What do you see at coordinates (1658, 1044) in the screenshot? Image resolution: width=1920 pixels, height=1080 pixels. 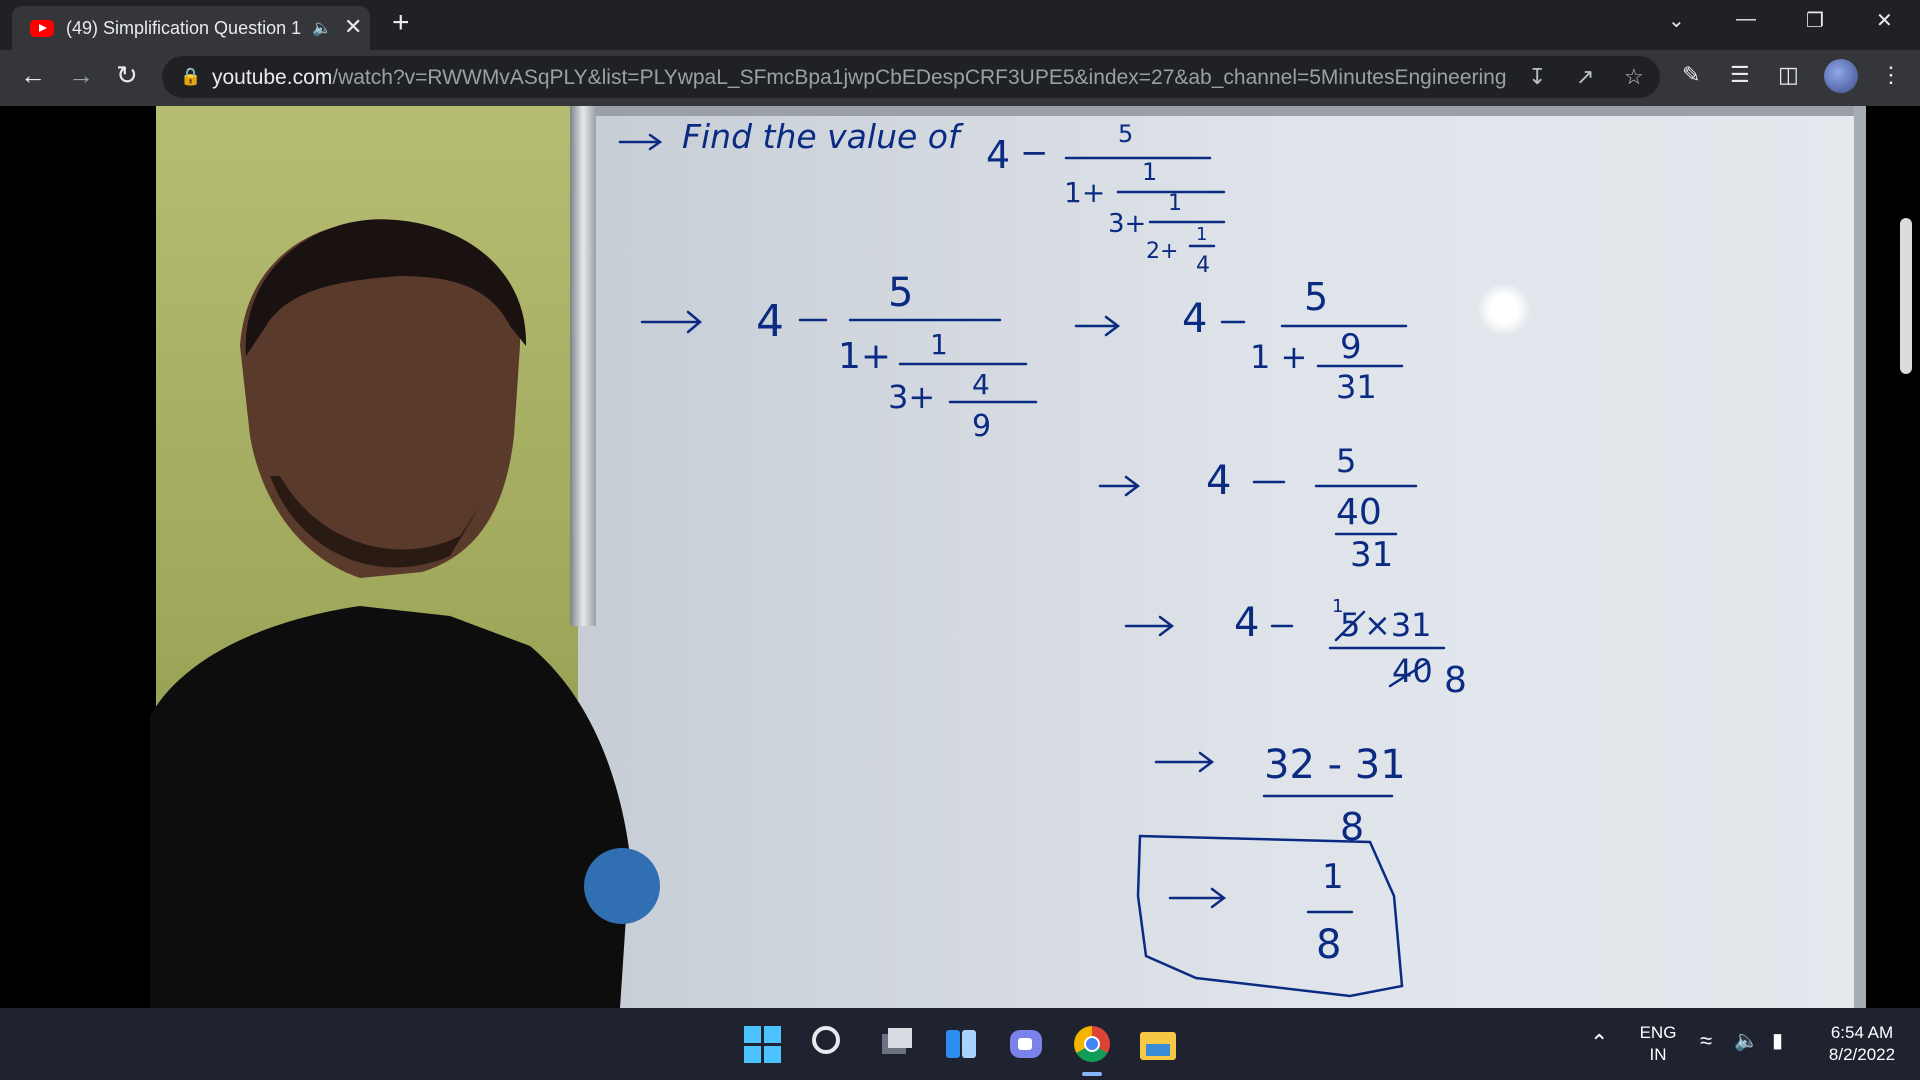 I see `language-indicator: ENG IN` at bounding box center [1658, 1044].